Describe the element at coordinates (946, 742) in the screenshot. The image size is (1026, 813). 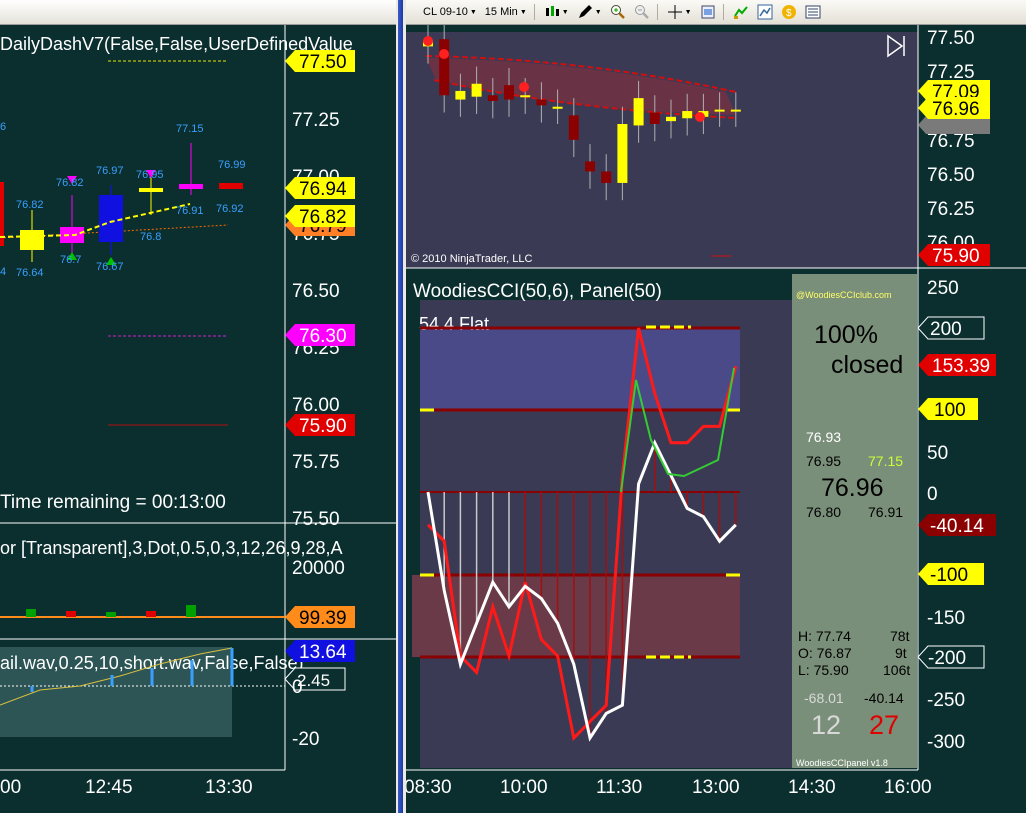
I see `cci-tick: -300` at that location.